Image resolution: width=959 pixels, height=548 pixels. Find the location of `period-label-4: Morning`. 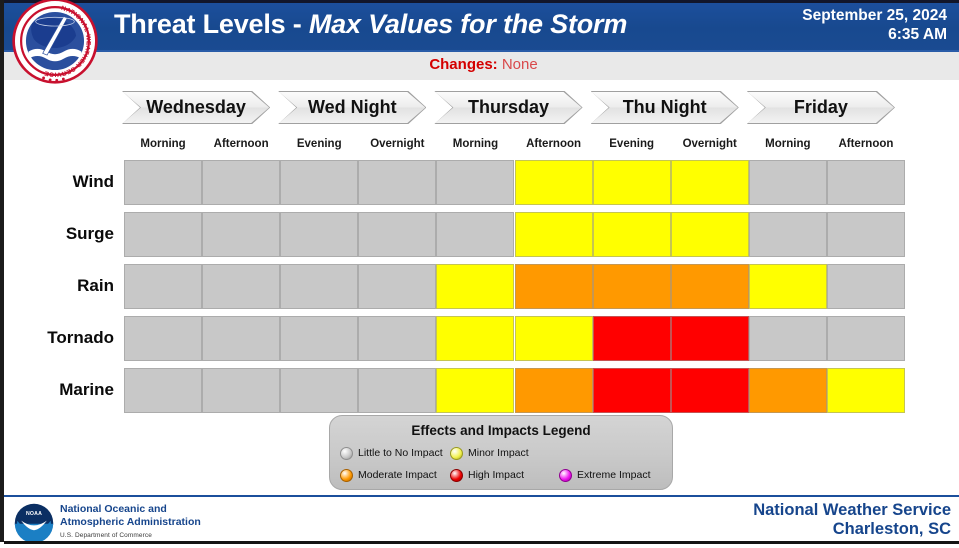

period-label-4: Morning is located at coordinates (475, 144).